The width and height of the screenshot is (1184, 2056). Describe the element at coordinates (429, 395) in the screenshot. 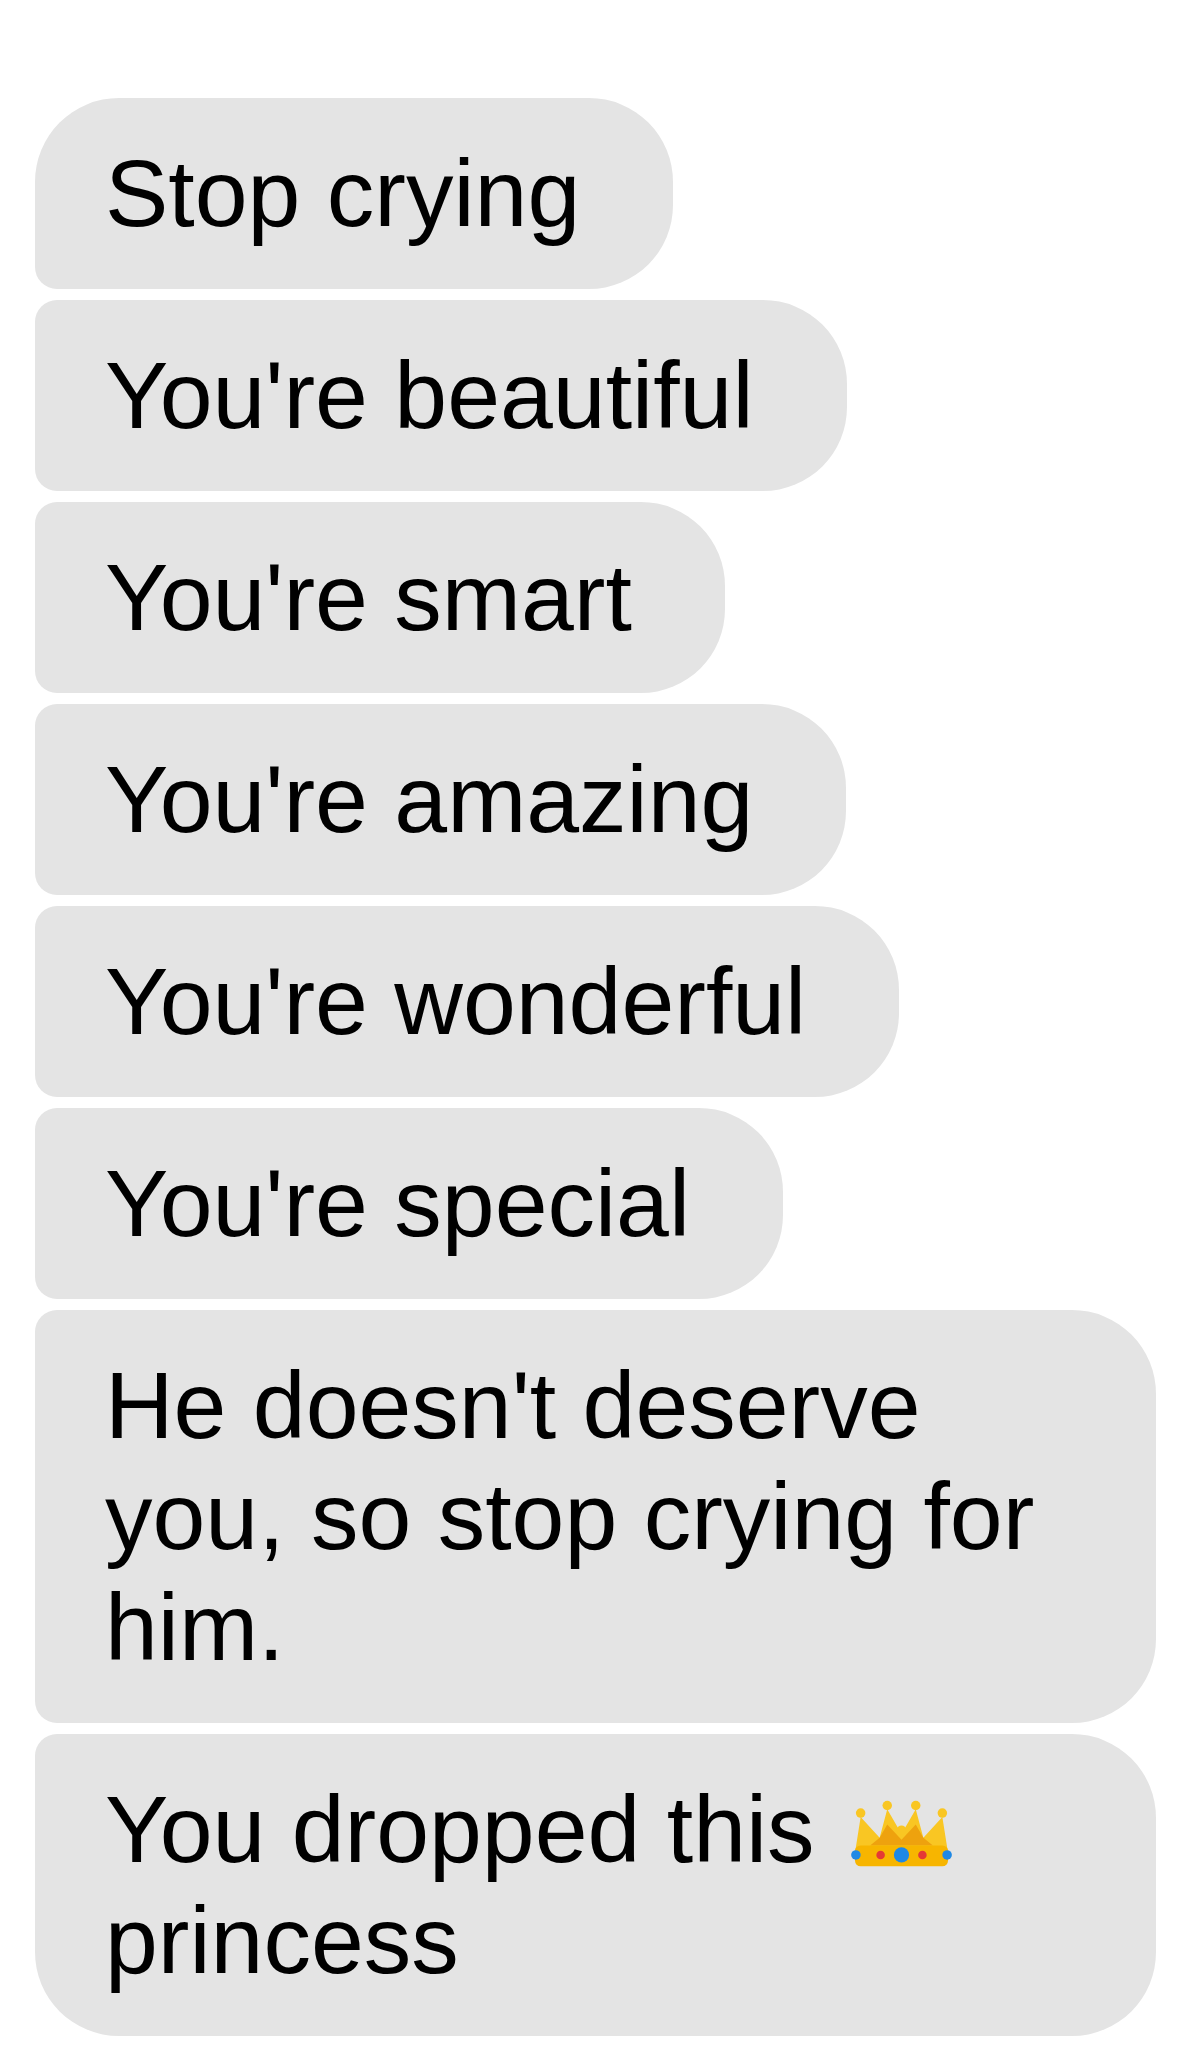

I see `message-text: You're beautiful` at that location.